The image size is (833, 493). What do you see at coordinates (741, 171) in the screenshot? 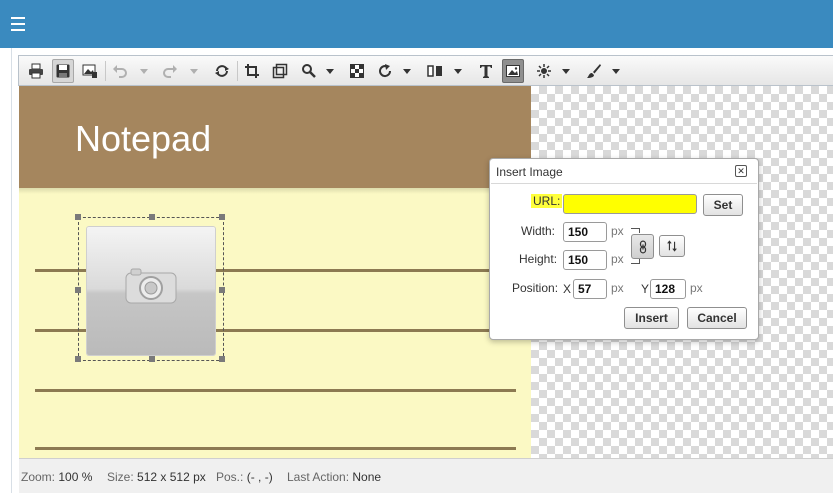
I see `close-icon: ✕` at bounding box center [741, 171].